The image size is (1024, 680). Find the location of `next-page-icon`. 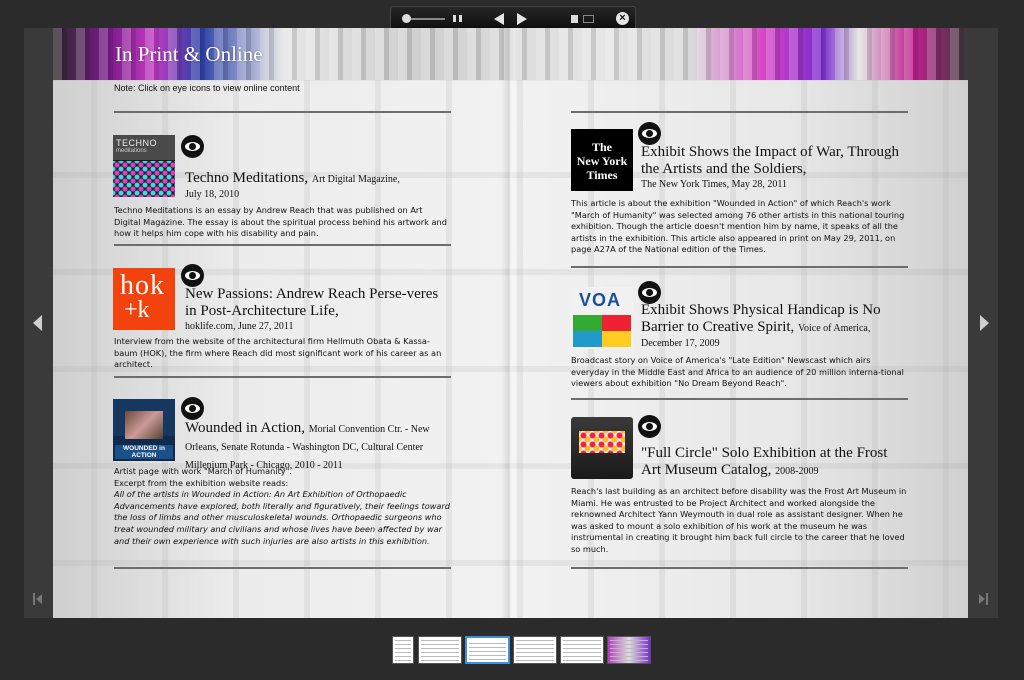

next-page-icon is located at coordinates (522, 19).